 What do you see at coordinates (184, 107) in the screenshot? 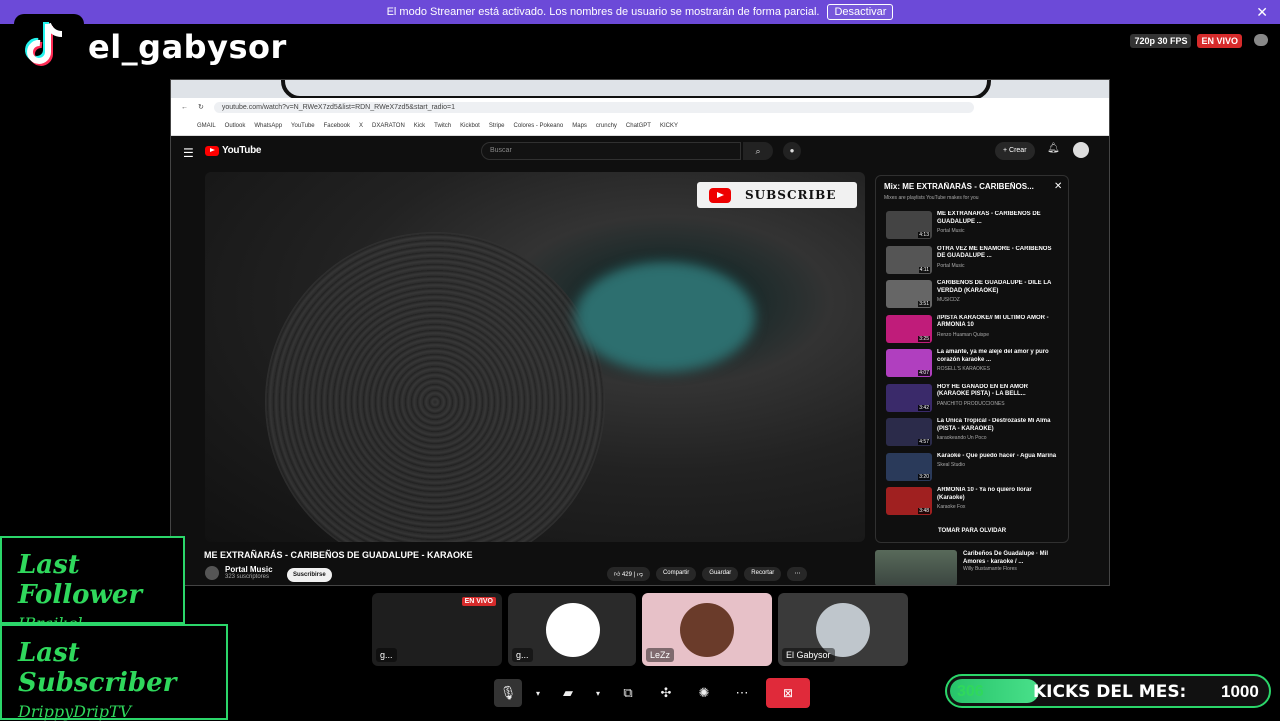
I see `back-icon: ←` at bounding box center [184, 107].